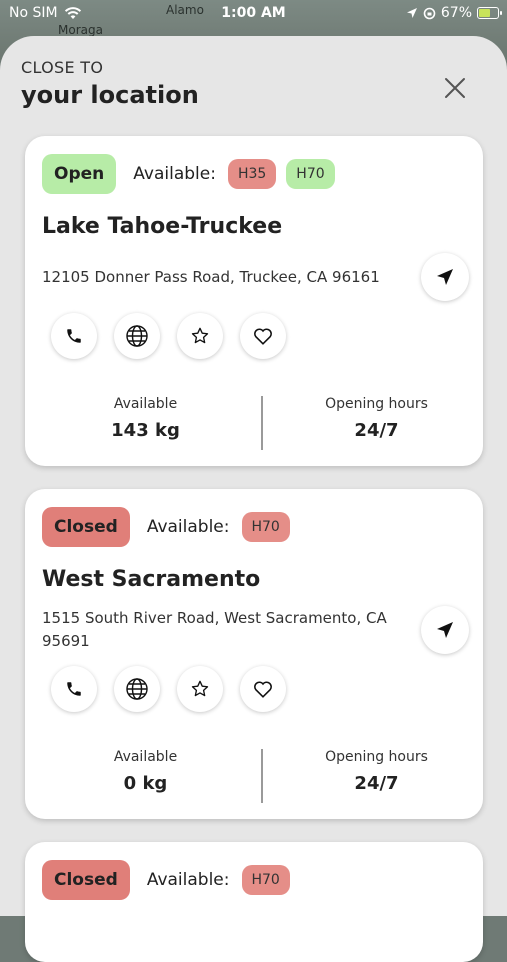  What do you see at coordinates (411, 13) in the screenshot?
I see `location-arrow-icon` at bounding box center [411, 13].